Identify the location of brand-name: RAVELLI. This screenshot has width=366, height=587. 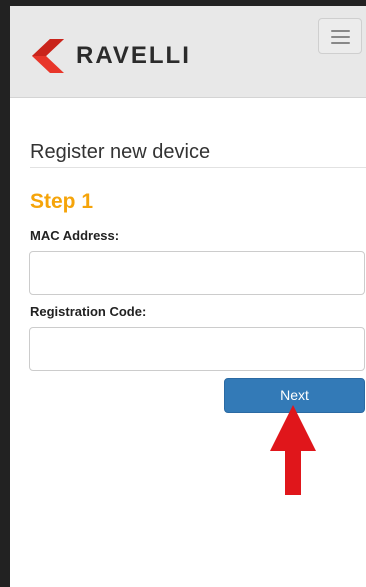
(133, 55).